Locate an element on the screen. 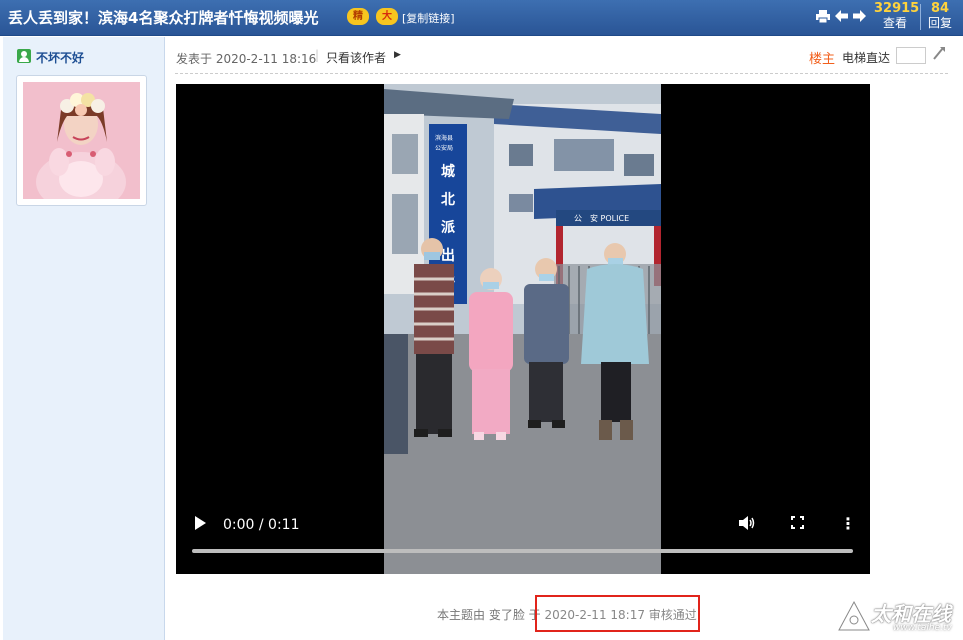  replies-count: 84 is located at coordinates (940, 8).